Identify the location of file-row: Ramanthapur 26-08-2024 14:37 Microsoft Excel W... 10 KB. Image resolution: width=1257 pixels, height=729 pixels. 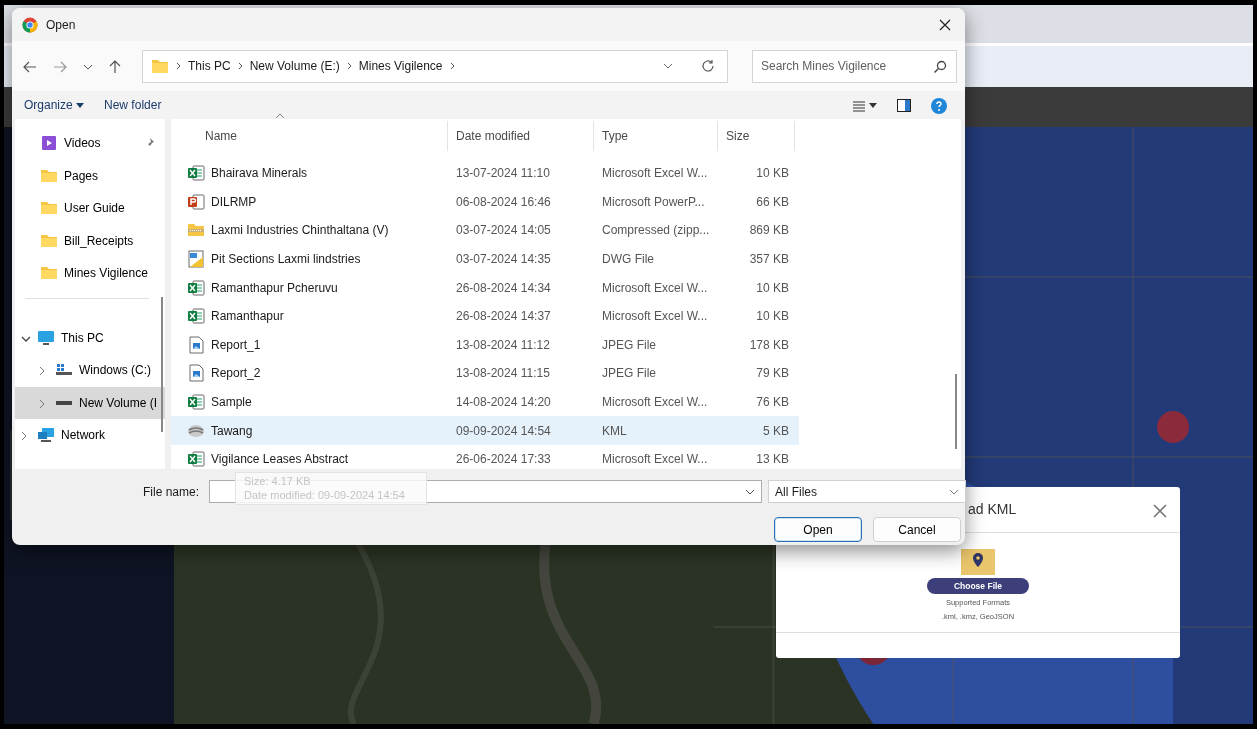
(485, 316).